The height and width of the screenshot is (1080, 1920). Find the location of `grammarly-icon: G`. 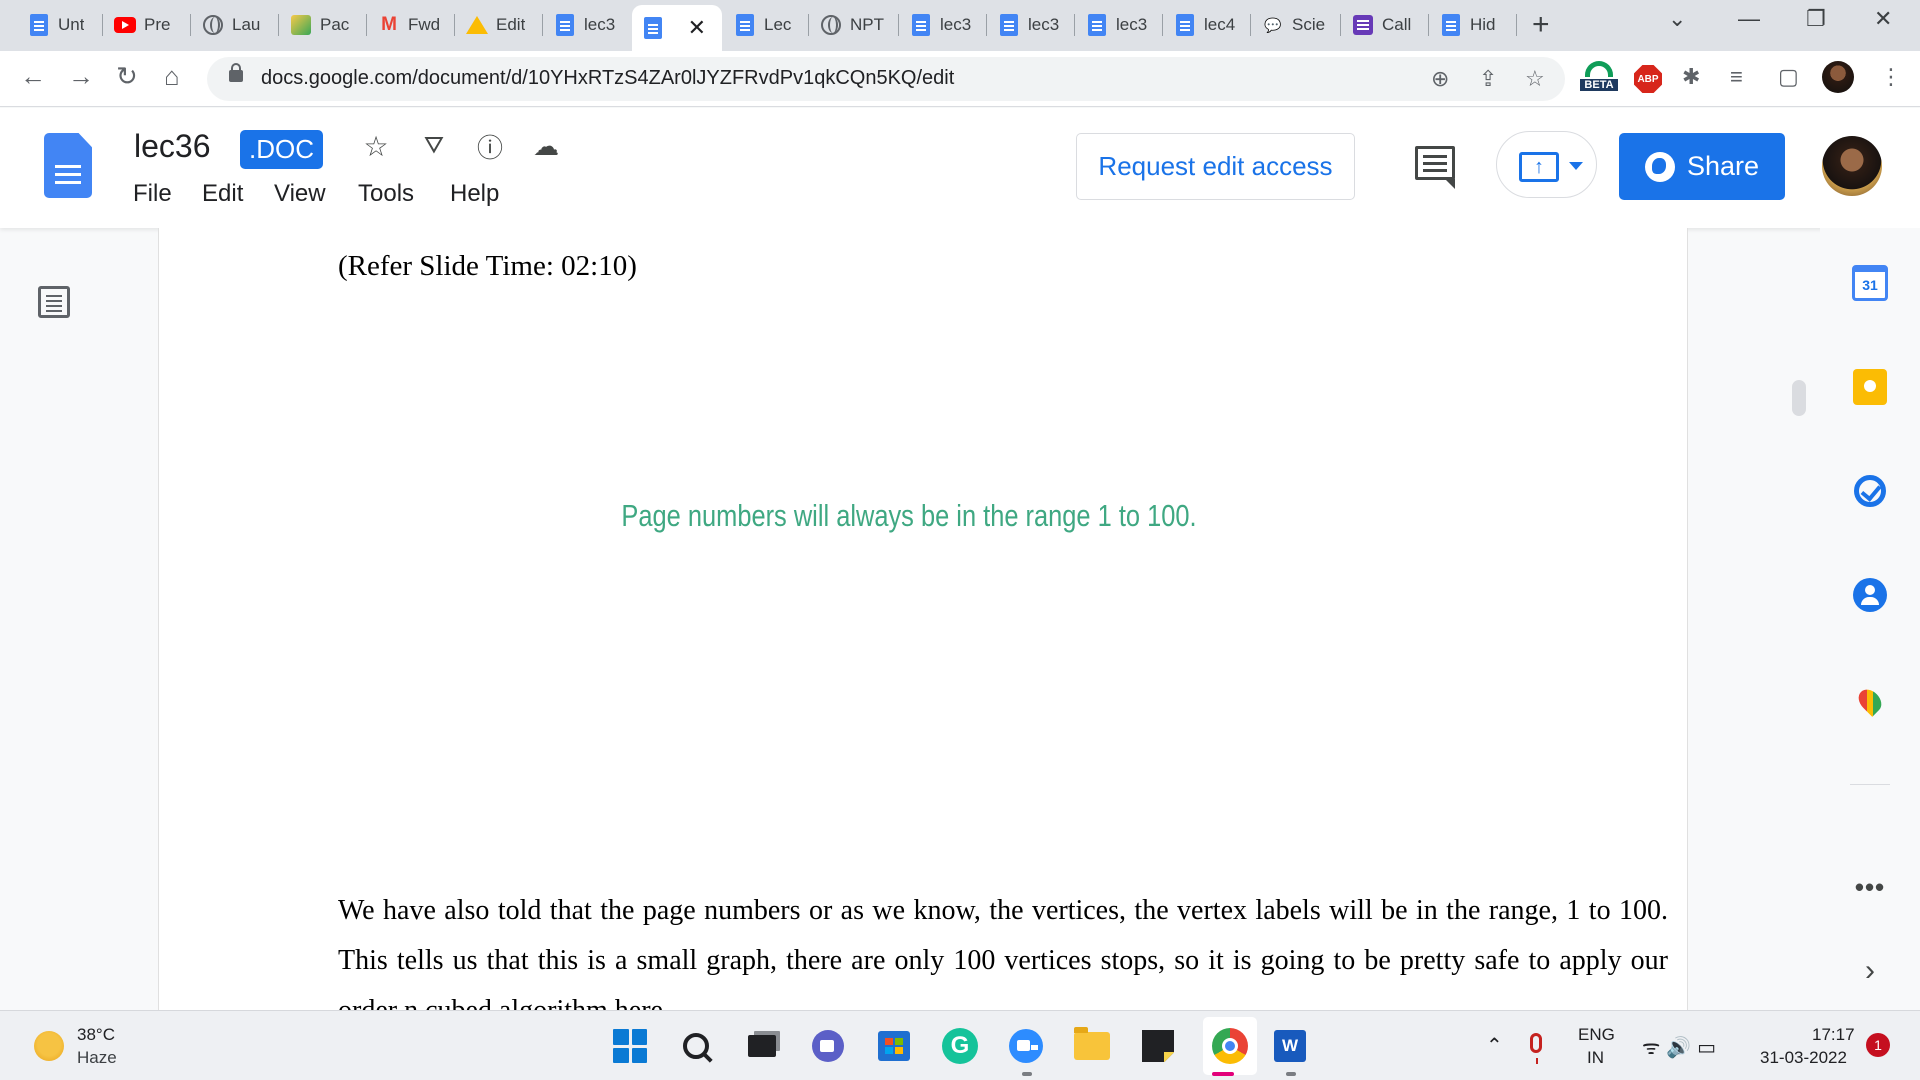

grammarly-icon: G is located at coordinates (960, 1046).